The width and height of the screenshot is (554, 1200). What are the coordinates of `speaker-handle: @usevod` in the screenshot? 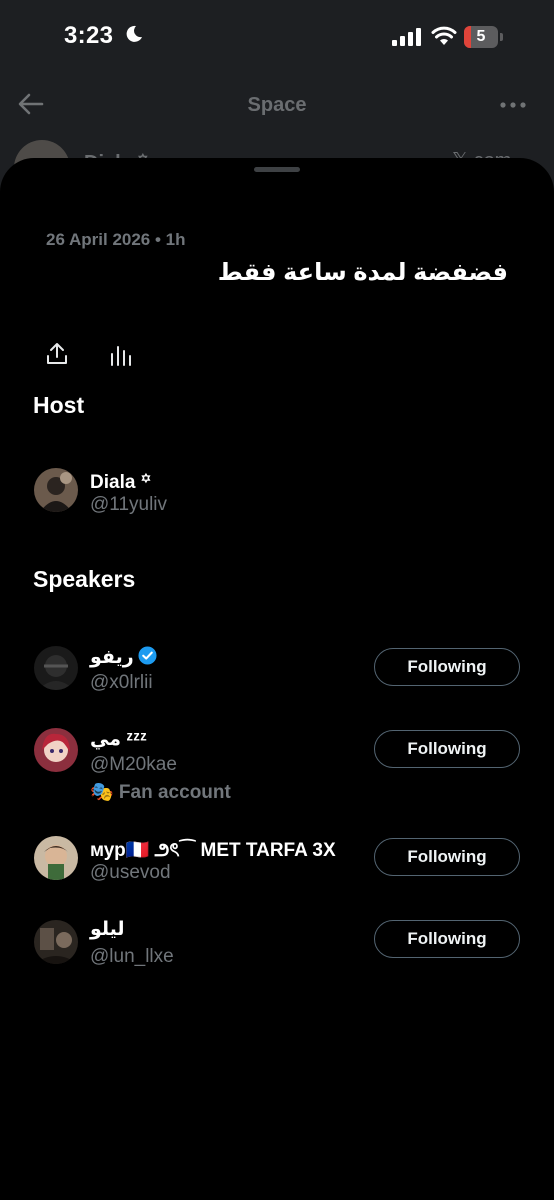 It's located at (130, 872).